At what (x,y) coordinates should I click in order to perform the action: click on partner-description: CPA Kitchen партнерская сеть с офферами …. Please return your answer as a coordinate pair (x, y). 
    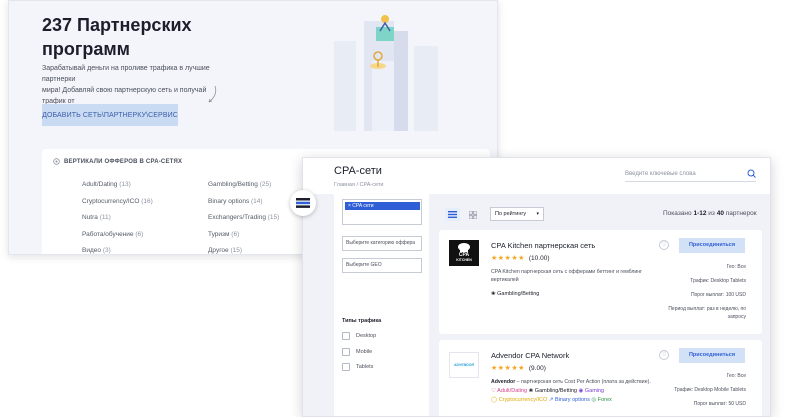
    Looking at the image, I should click on (567, 276).